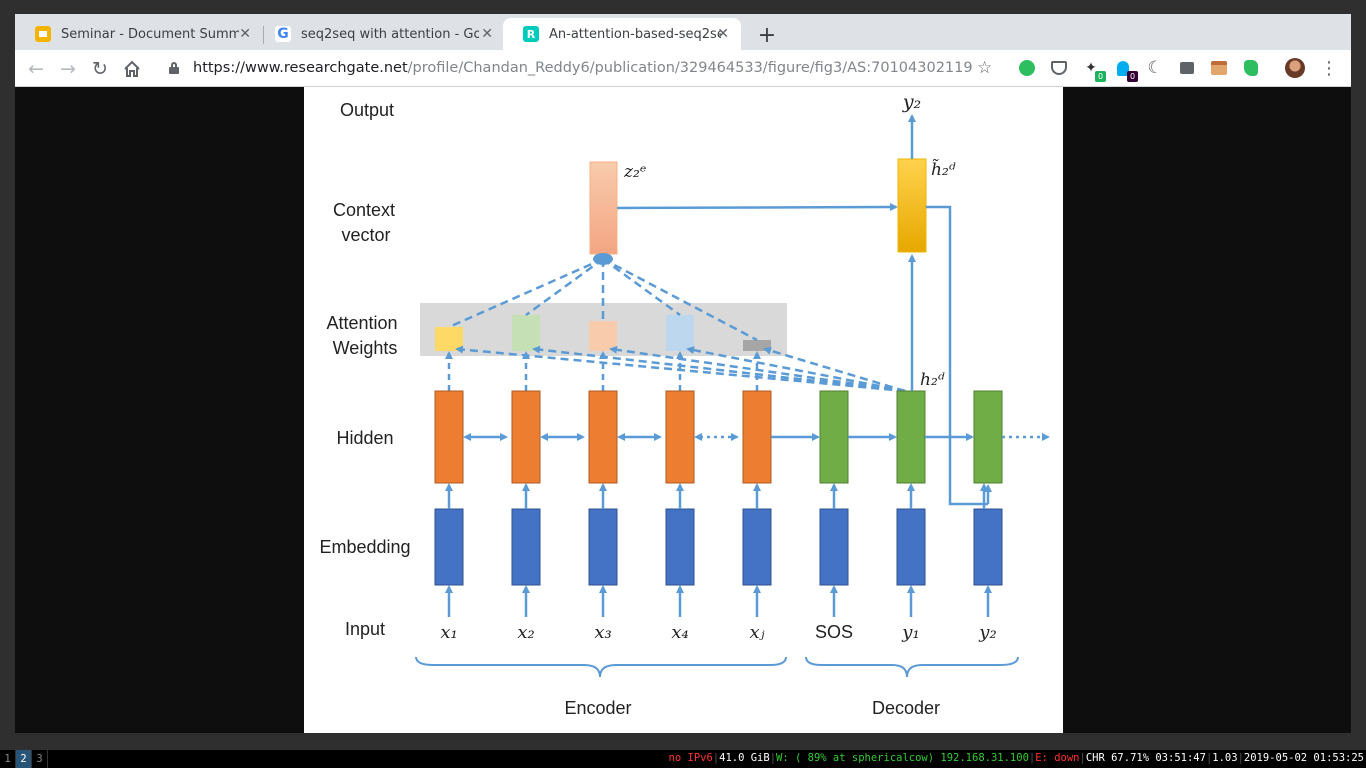 The height and width of the screenshot is (768, 1366). I want to click on encoder-brace, so click(601, 667).